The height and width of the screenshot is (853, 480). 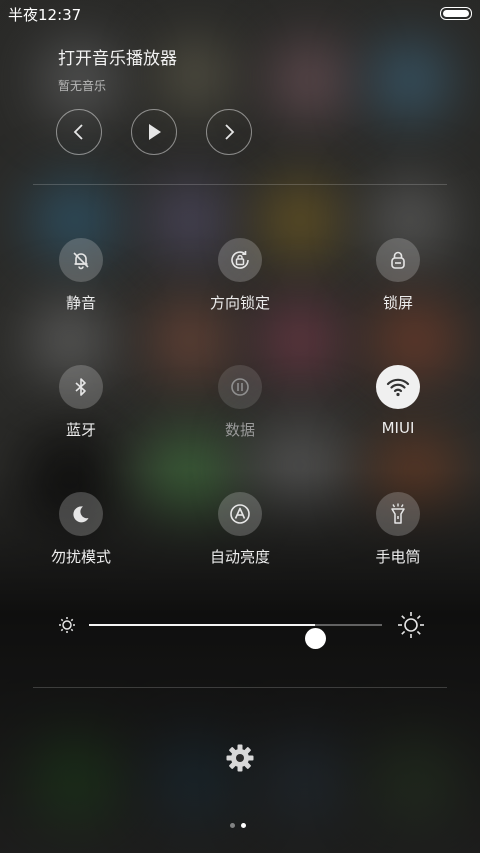 I want to click on chevron-left-icon, so click(x=78, y=132).